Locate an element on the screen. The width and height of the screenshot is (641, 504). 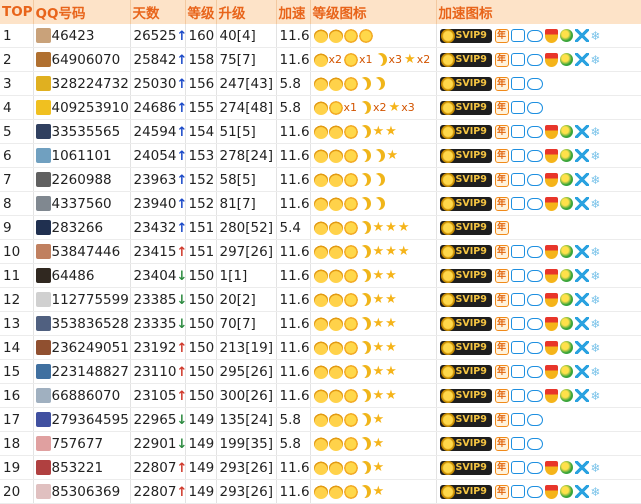
header-upgrade: 升级 is located at coordinates (246, 12).